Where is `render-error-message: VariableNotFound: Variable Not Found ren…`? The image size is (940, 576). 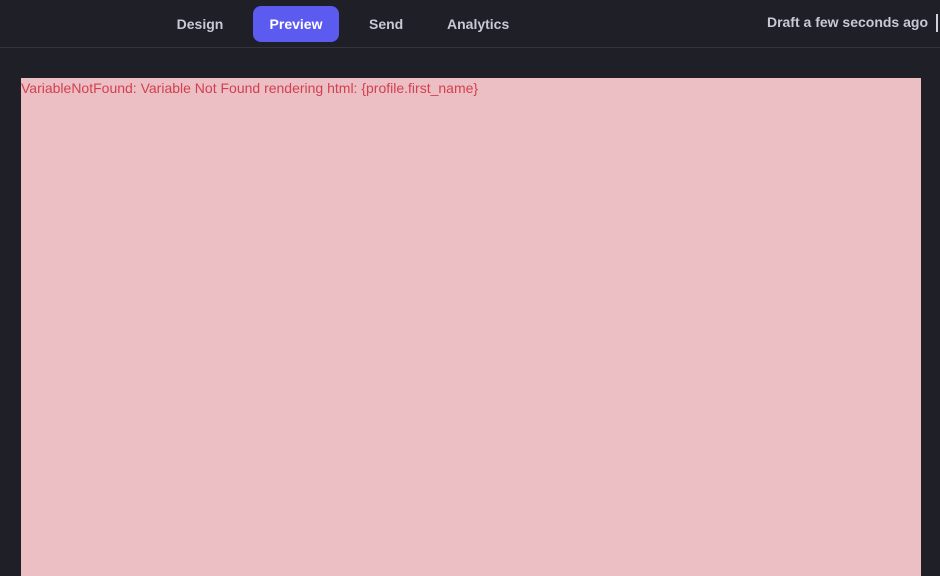
render-error-message: VariableNotFound: Variable Not Found ren… is located at coordinates (250, 88).